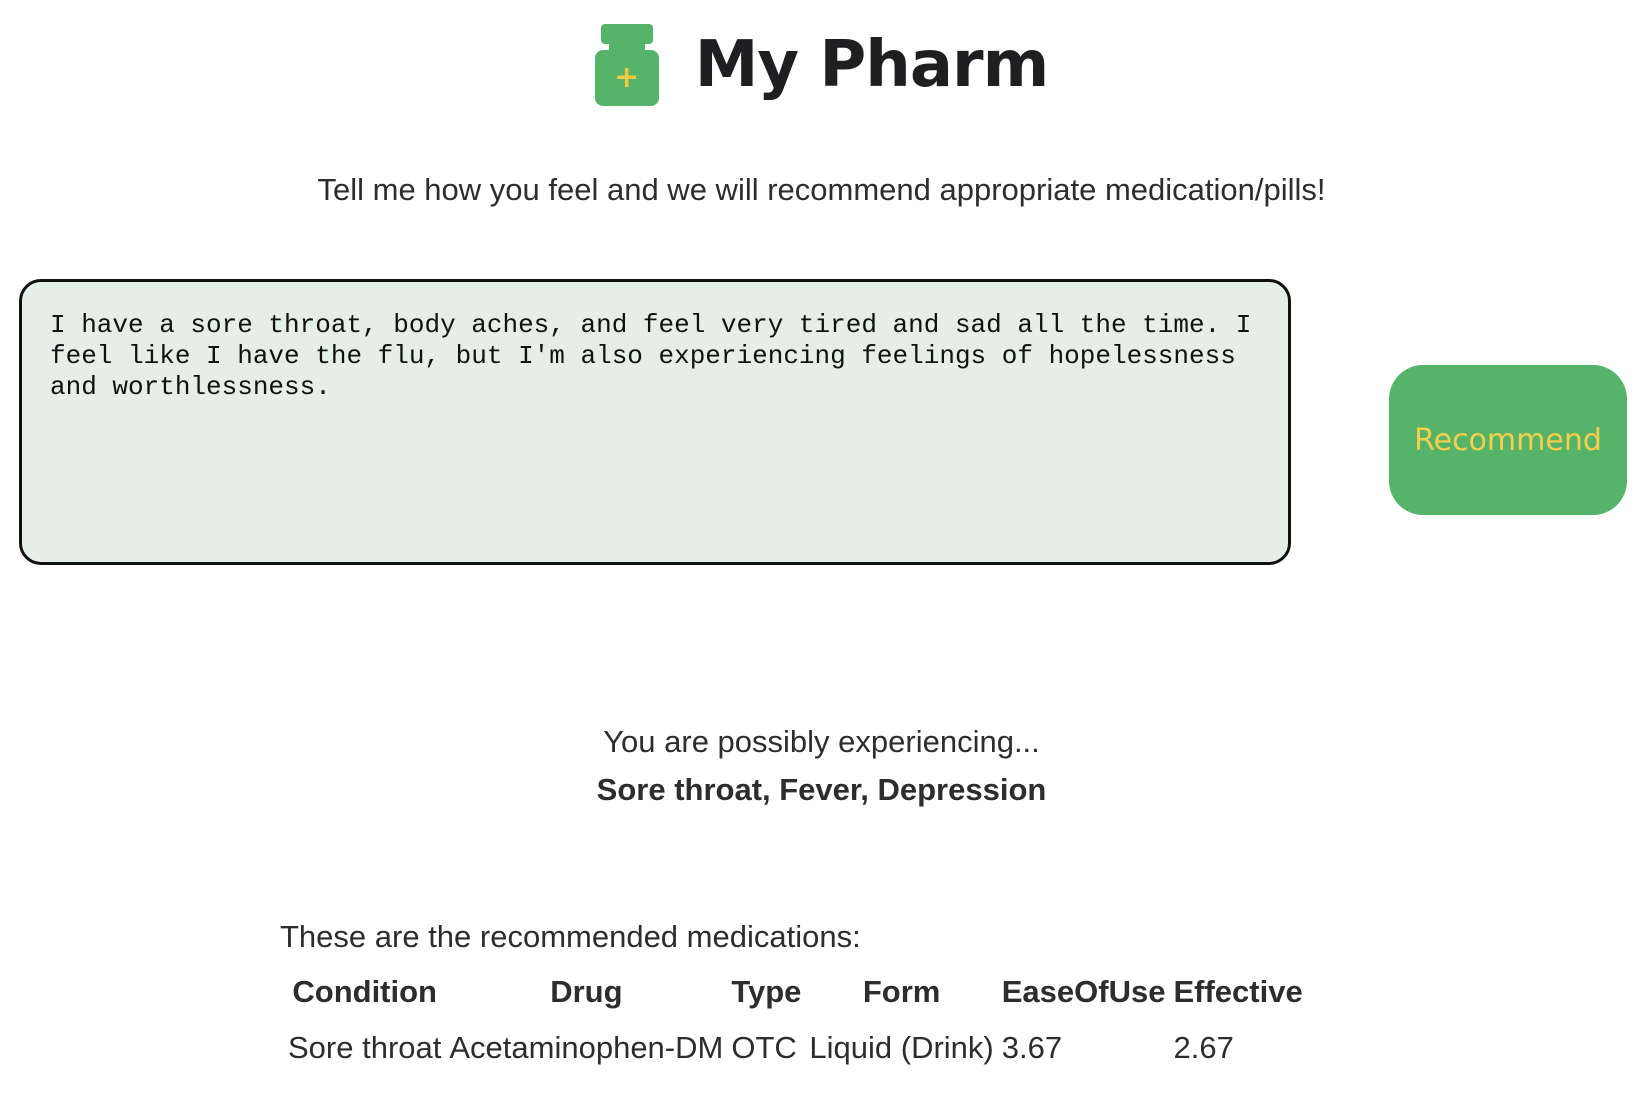 The height and width of the screenshot is (1101, 1643). I want to click on cell-form: Liquid (Drink), so click(901, 1047).